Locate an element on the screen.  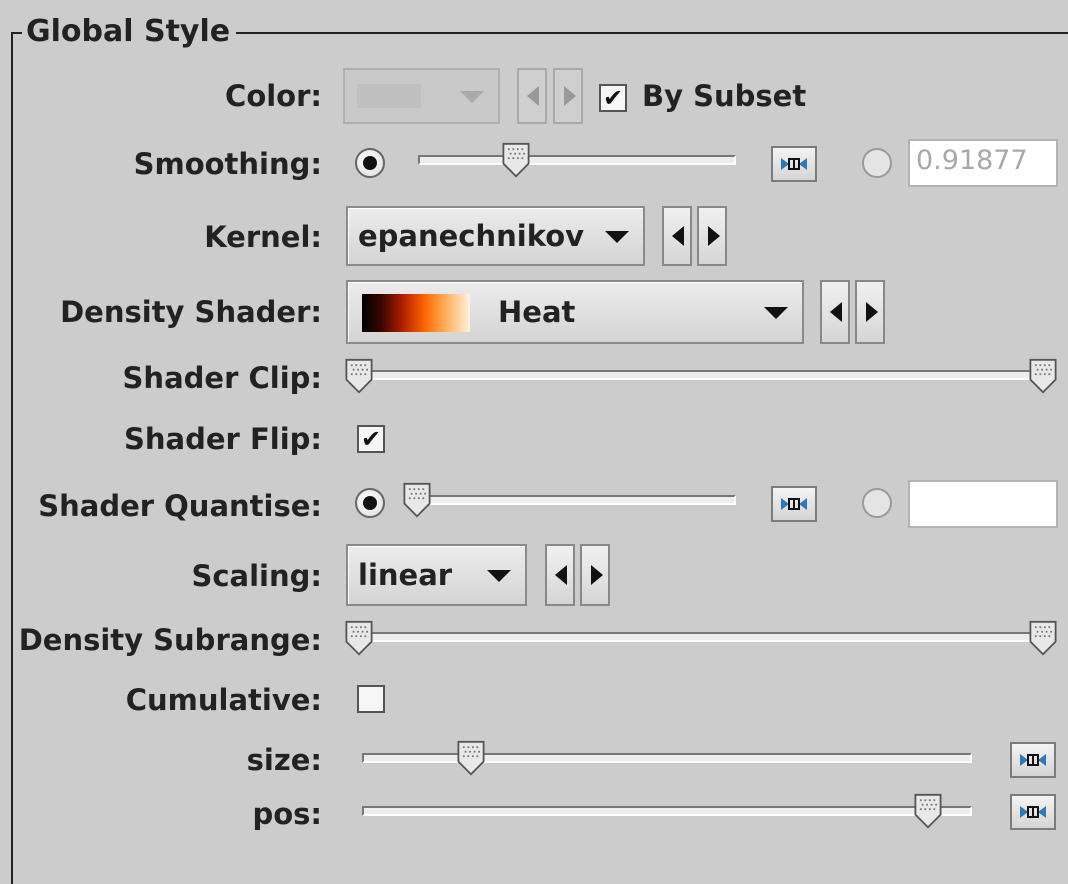
shader-clip-low-thumb is located at coordinates (359, 376).